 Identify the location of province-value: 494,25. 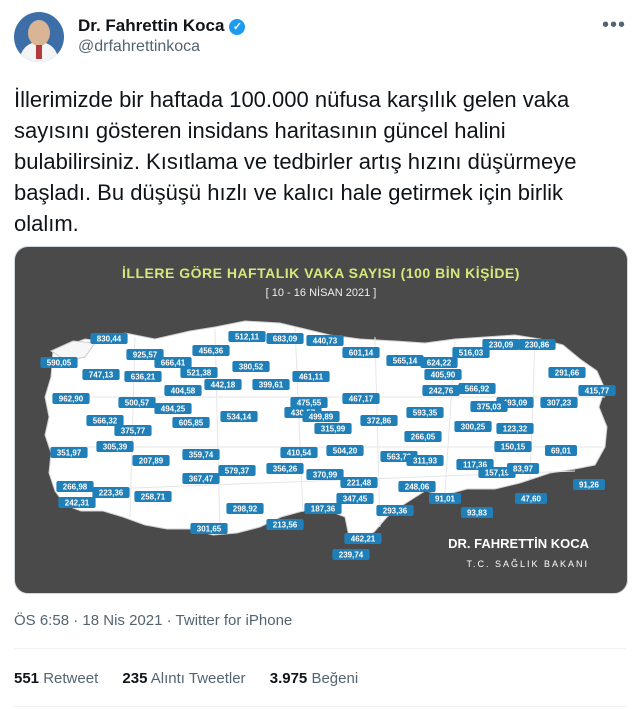
(173, 409).